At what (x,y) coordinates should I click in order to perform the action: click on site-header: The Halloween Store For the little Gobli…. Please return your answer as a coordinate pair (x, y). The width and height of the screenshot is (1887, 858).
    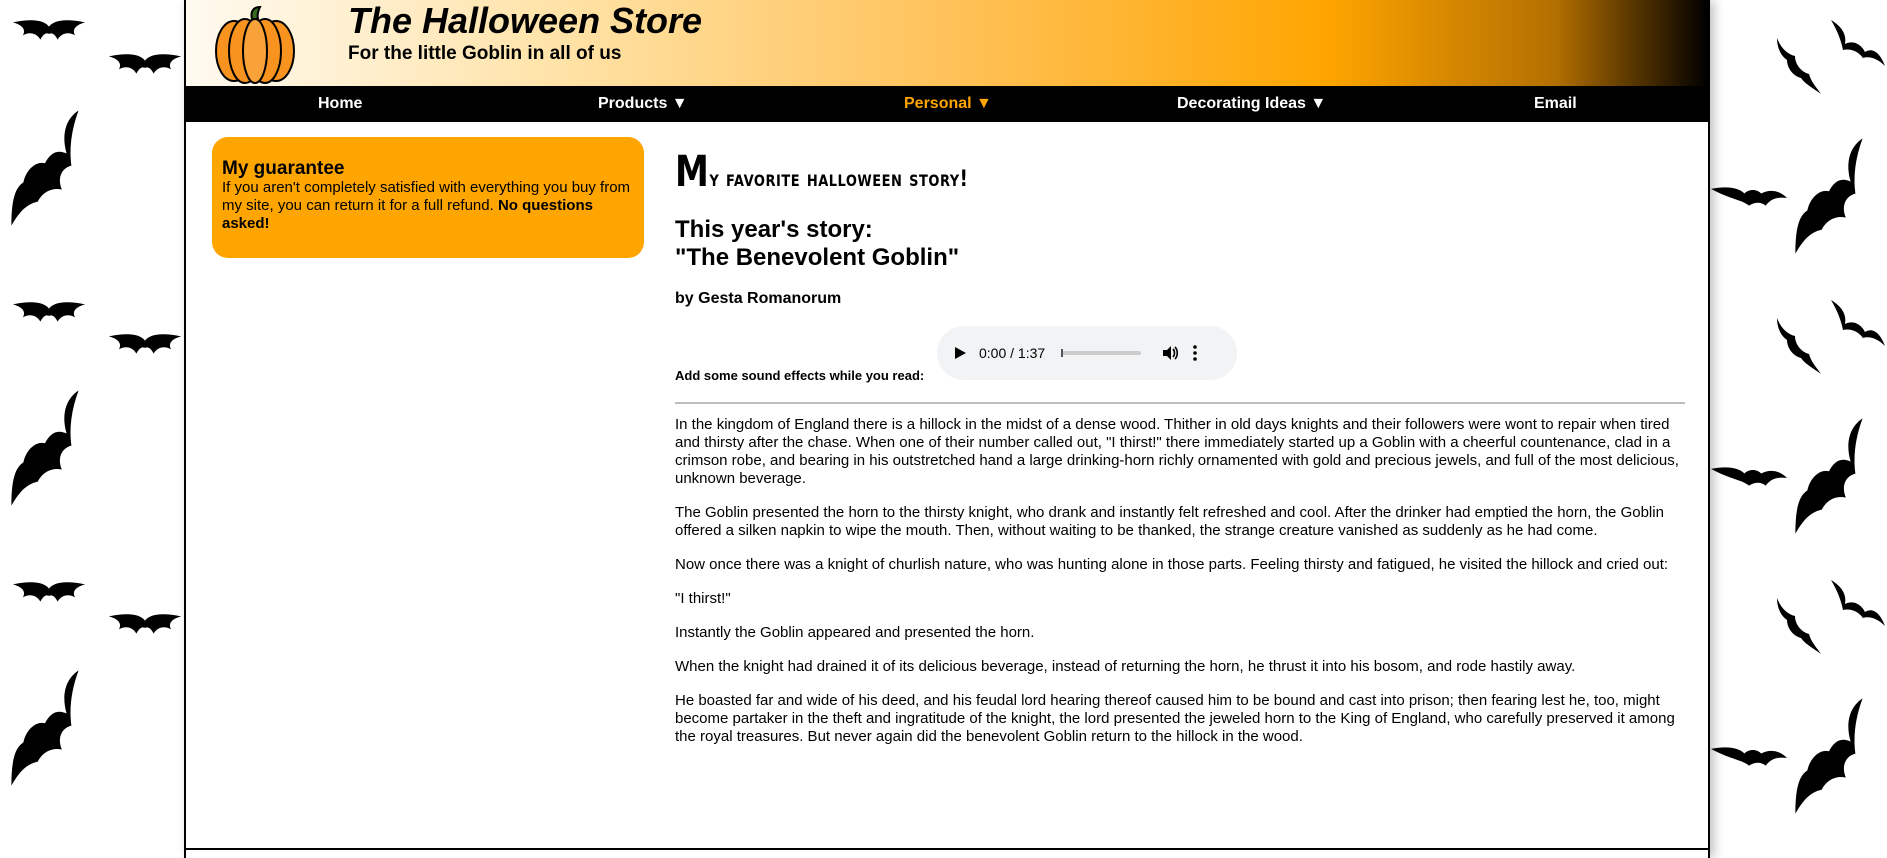
    Looking at the image, I should click on (947, 43).